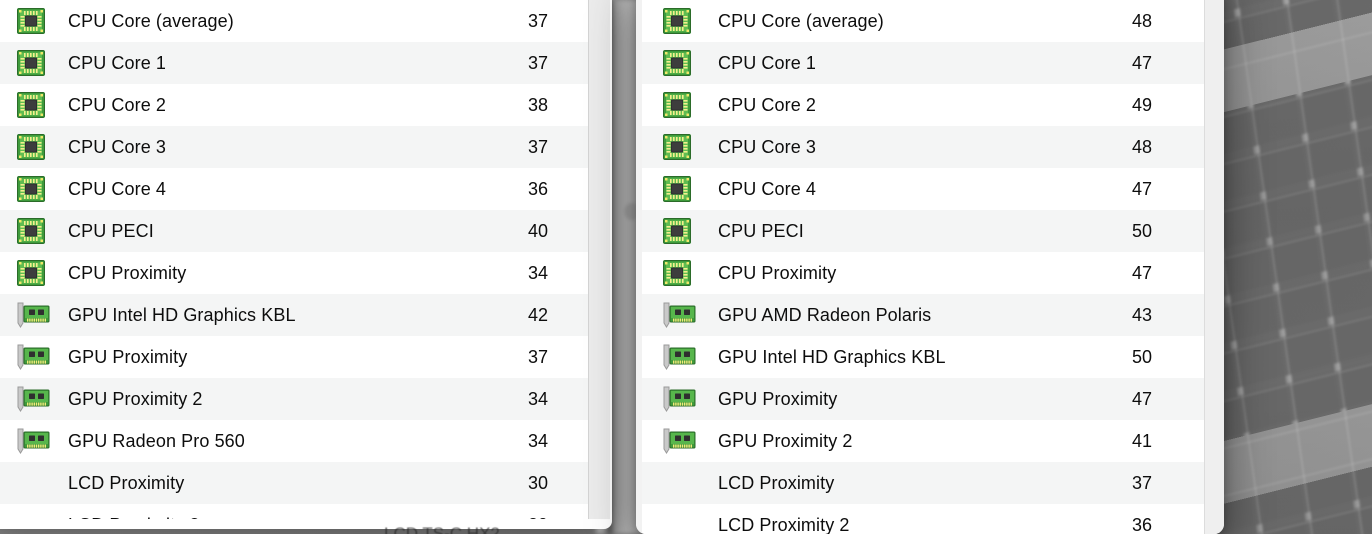  I want to click on table-row: GPU Radeon Pro 560 34, so click(294, 441).